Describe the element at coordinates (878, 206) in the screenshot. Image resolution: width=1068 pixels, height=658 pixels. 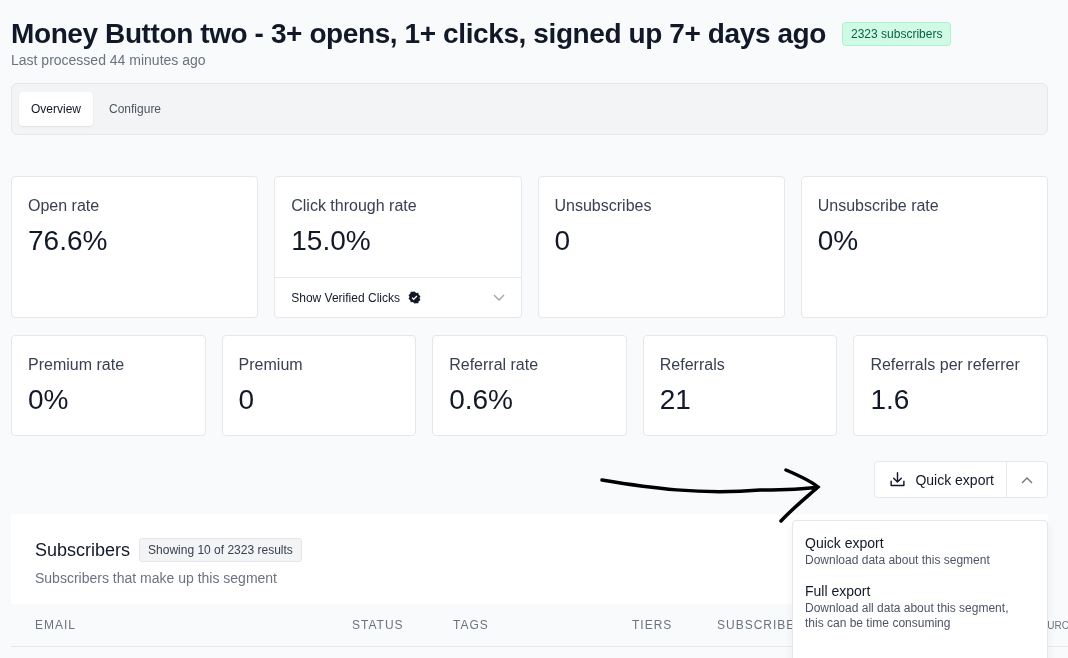
I see `stat-label: Unsubscribe rate` at that location.